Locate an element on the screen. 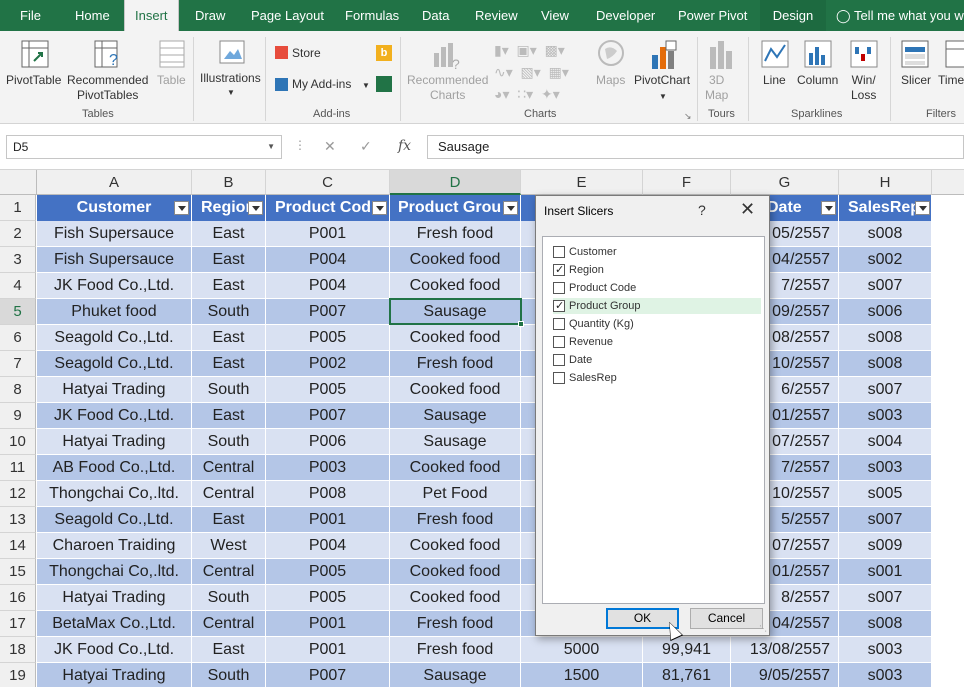 The height and width of the screenshot is (687, 964). row-header: 6 is located at coordinates (18, 338).